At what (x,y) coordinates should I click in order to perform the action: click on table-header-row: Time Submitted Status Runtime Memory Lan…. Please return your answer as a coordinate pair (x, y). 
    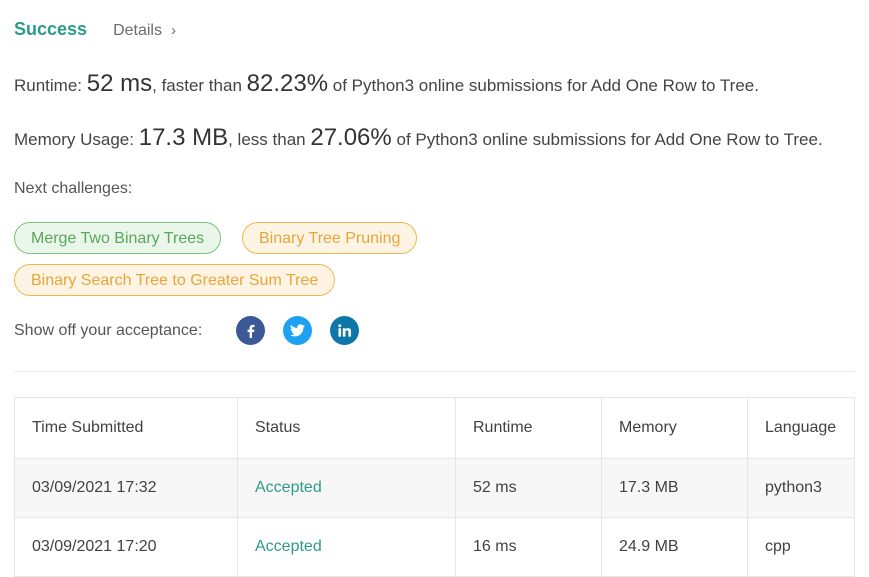
    Looking at the image, I should click on (434, 428).